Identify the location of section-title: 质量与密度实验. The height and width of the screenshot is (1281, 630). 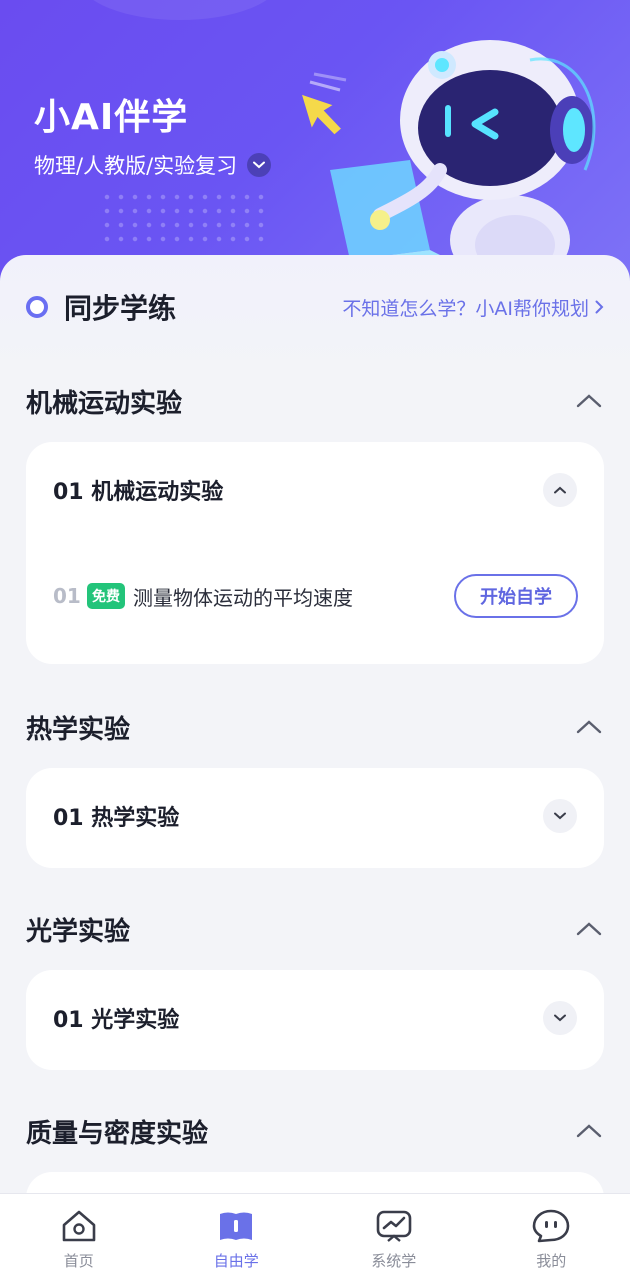
(117, 1131).